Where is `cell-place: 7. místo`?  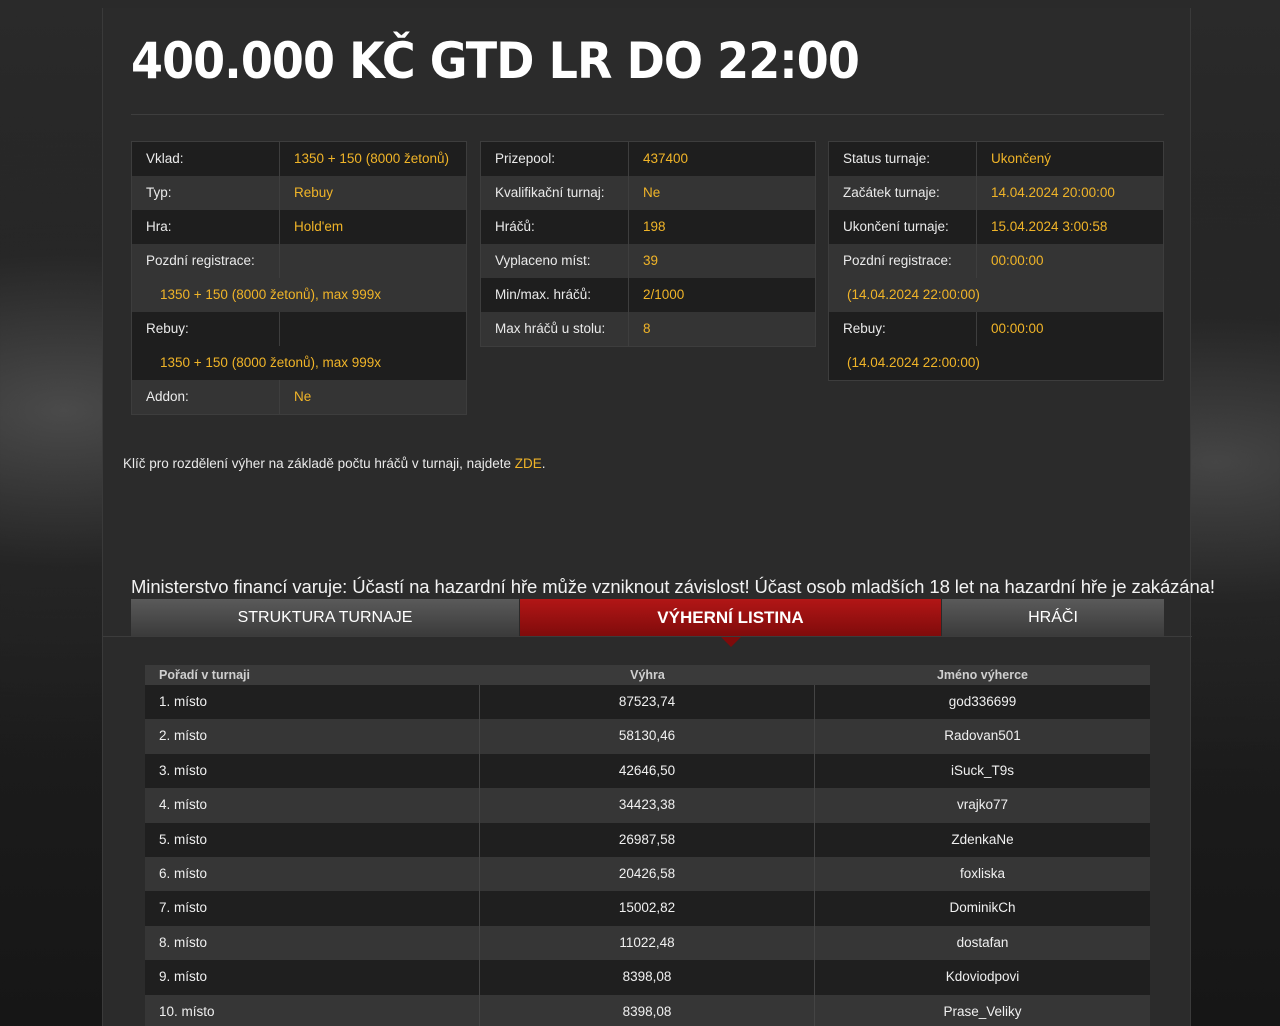
cell-place: 7. místo is located at coordinates (312, 908).